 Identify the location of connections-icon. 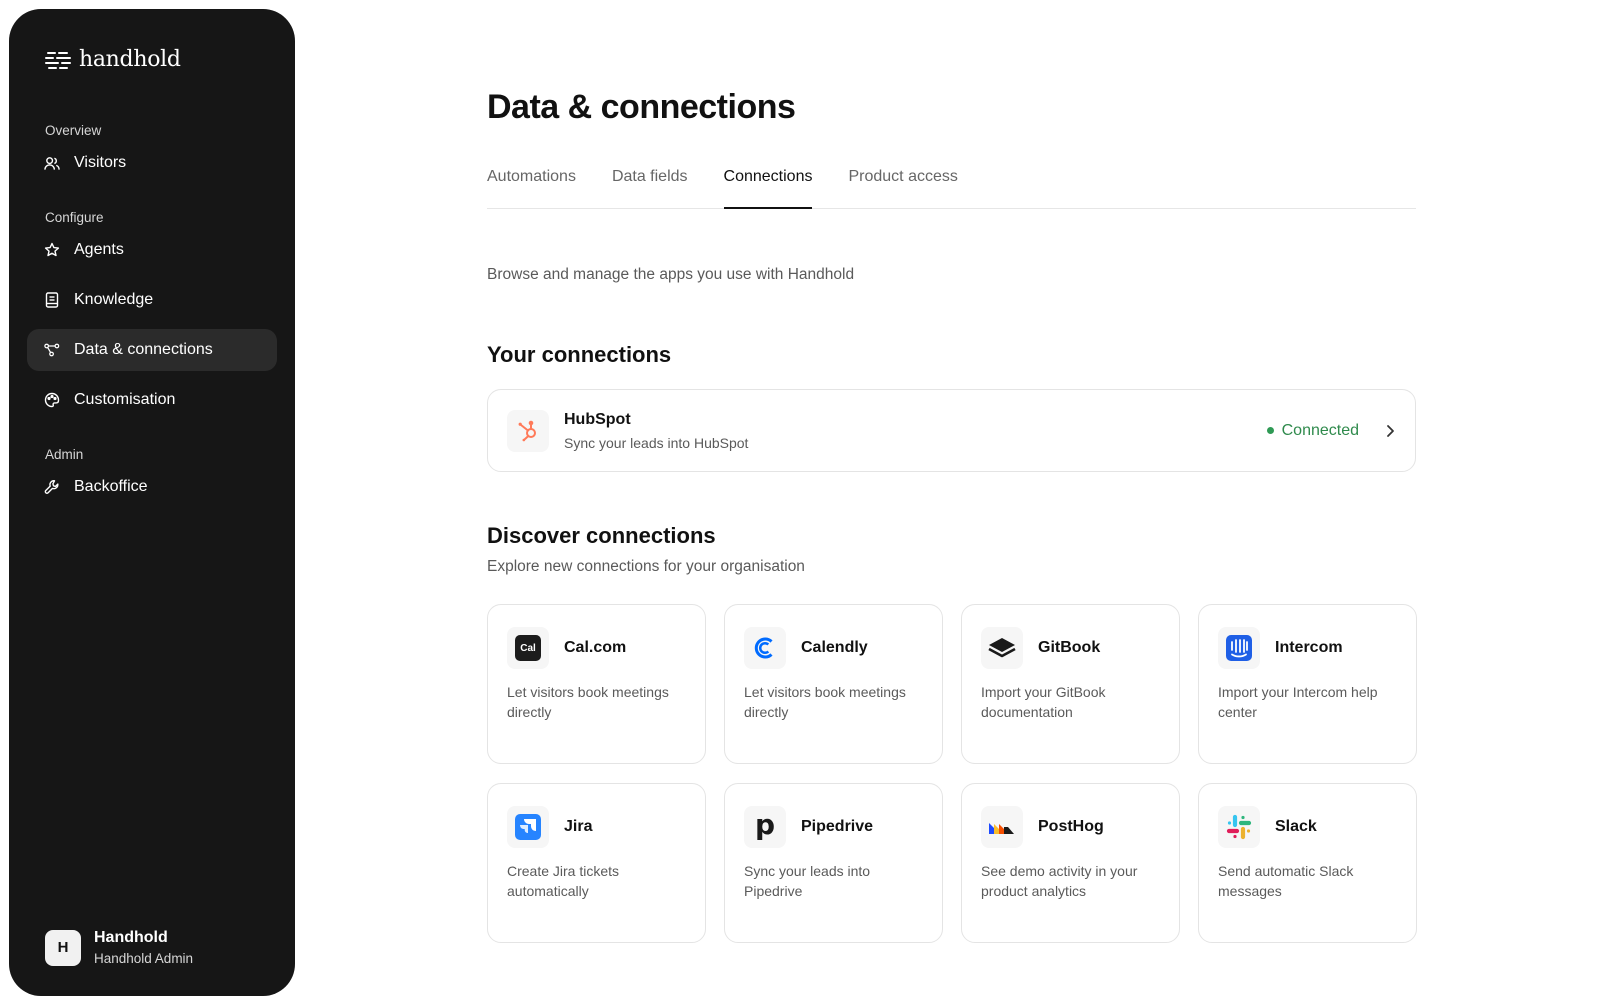
(52, 350).